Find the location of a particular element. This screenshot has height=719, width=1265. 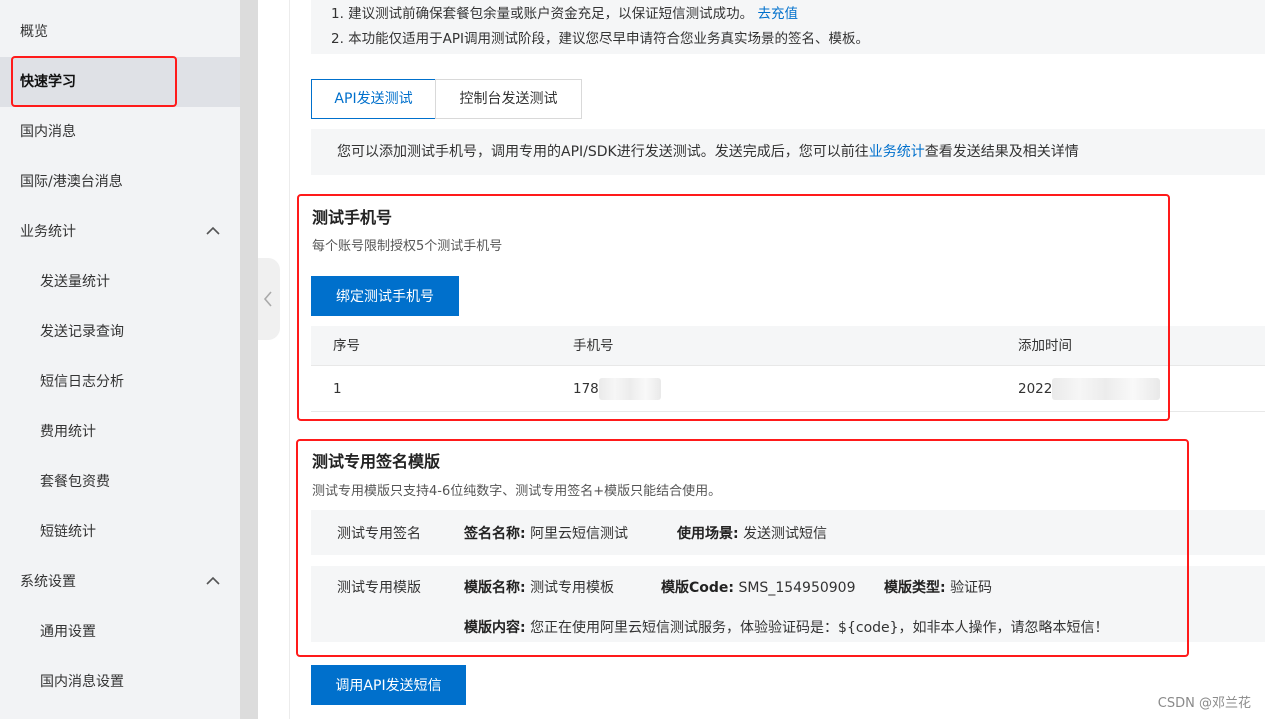

bind-test-phone-button: 绑定测试手机号 is located at coordinates (385, 296).